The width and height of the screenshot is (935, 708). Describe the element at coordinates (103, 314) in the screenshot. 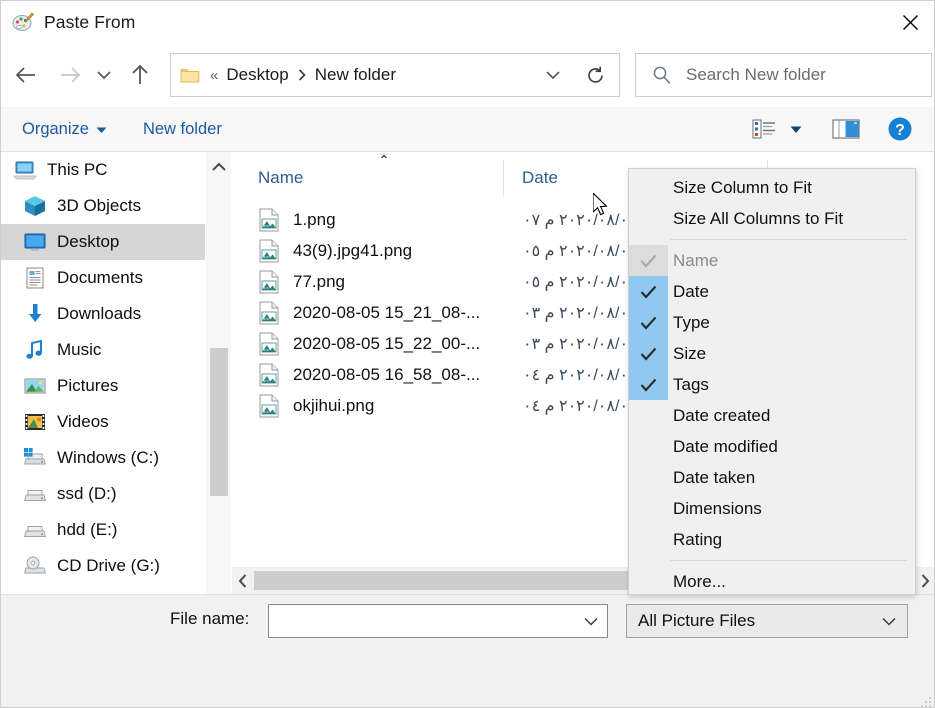

I see `sidebar-item-downloads: Downloads` at that location.